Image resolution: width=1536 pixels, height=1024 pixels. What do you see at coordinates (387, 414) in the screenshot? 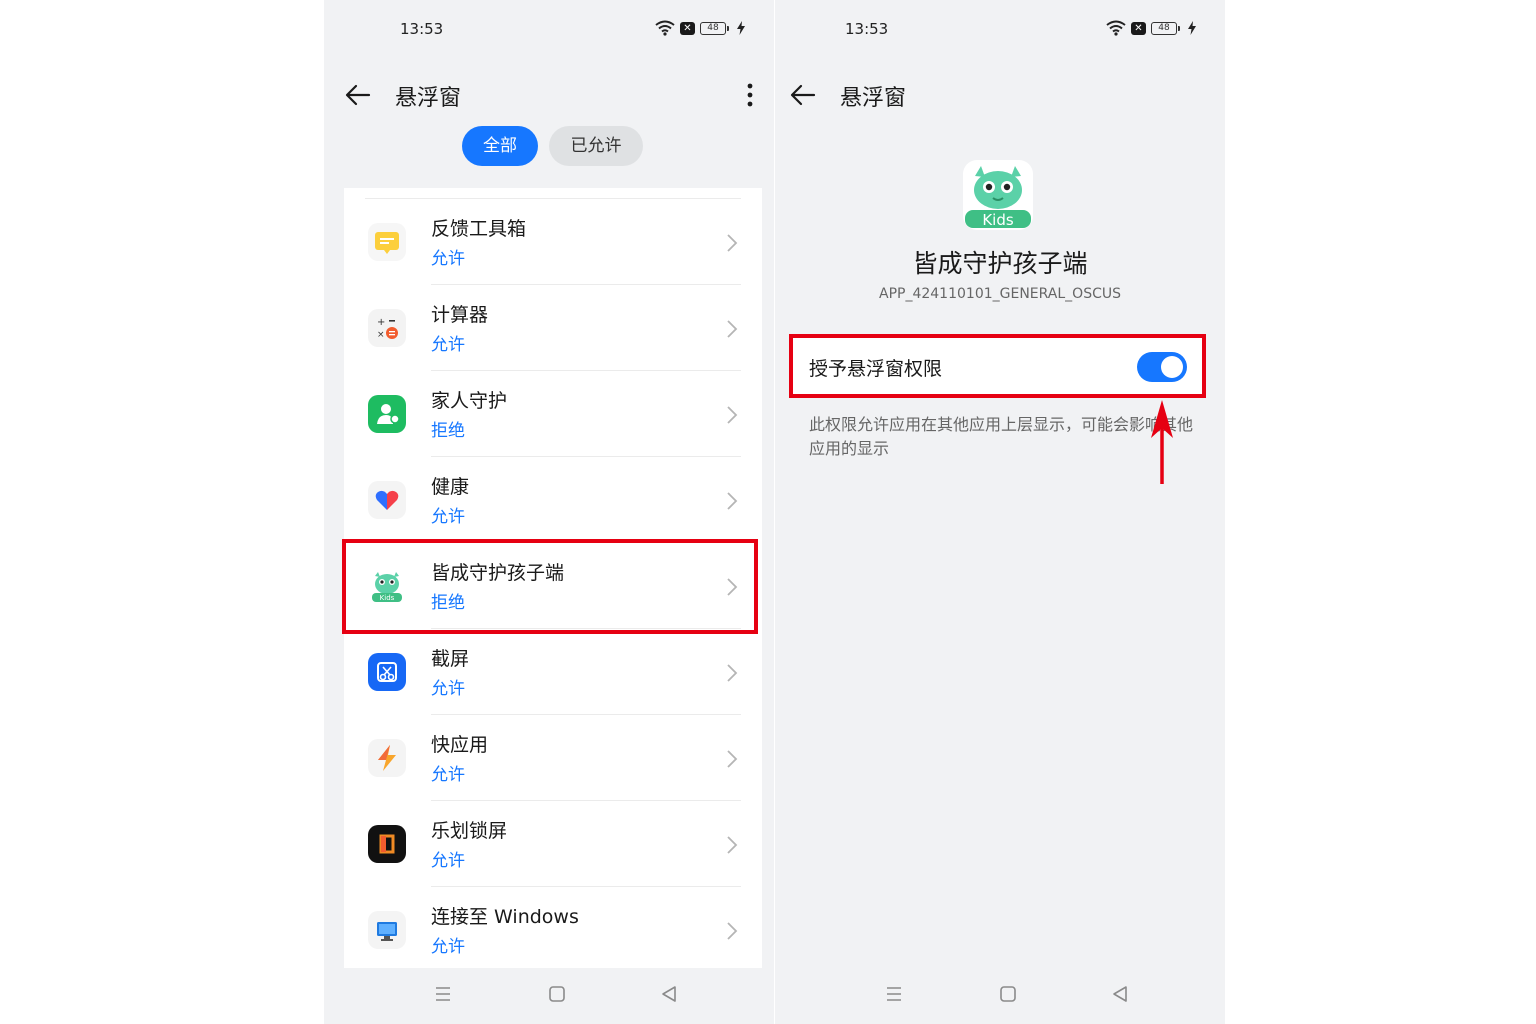
I see `family-guard-icon` at bounding box center [387, 414].